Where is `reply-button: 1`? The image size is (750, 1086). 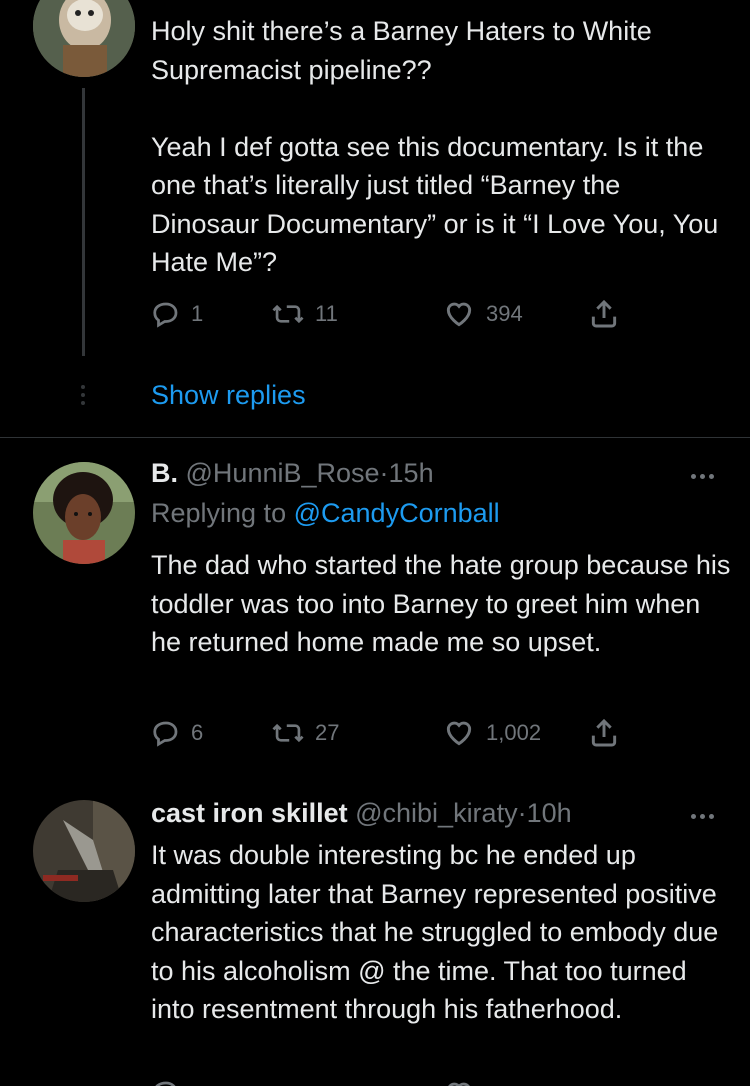
reply-button: 1 is located at coordinates (177, 314).